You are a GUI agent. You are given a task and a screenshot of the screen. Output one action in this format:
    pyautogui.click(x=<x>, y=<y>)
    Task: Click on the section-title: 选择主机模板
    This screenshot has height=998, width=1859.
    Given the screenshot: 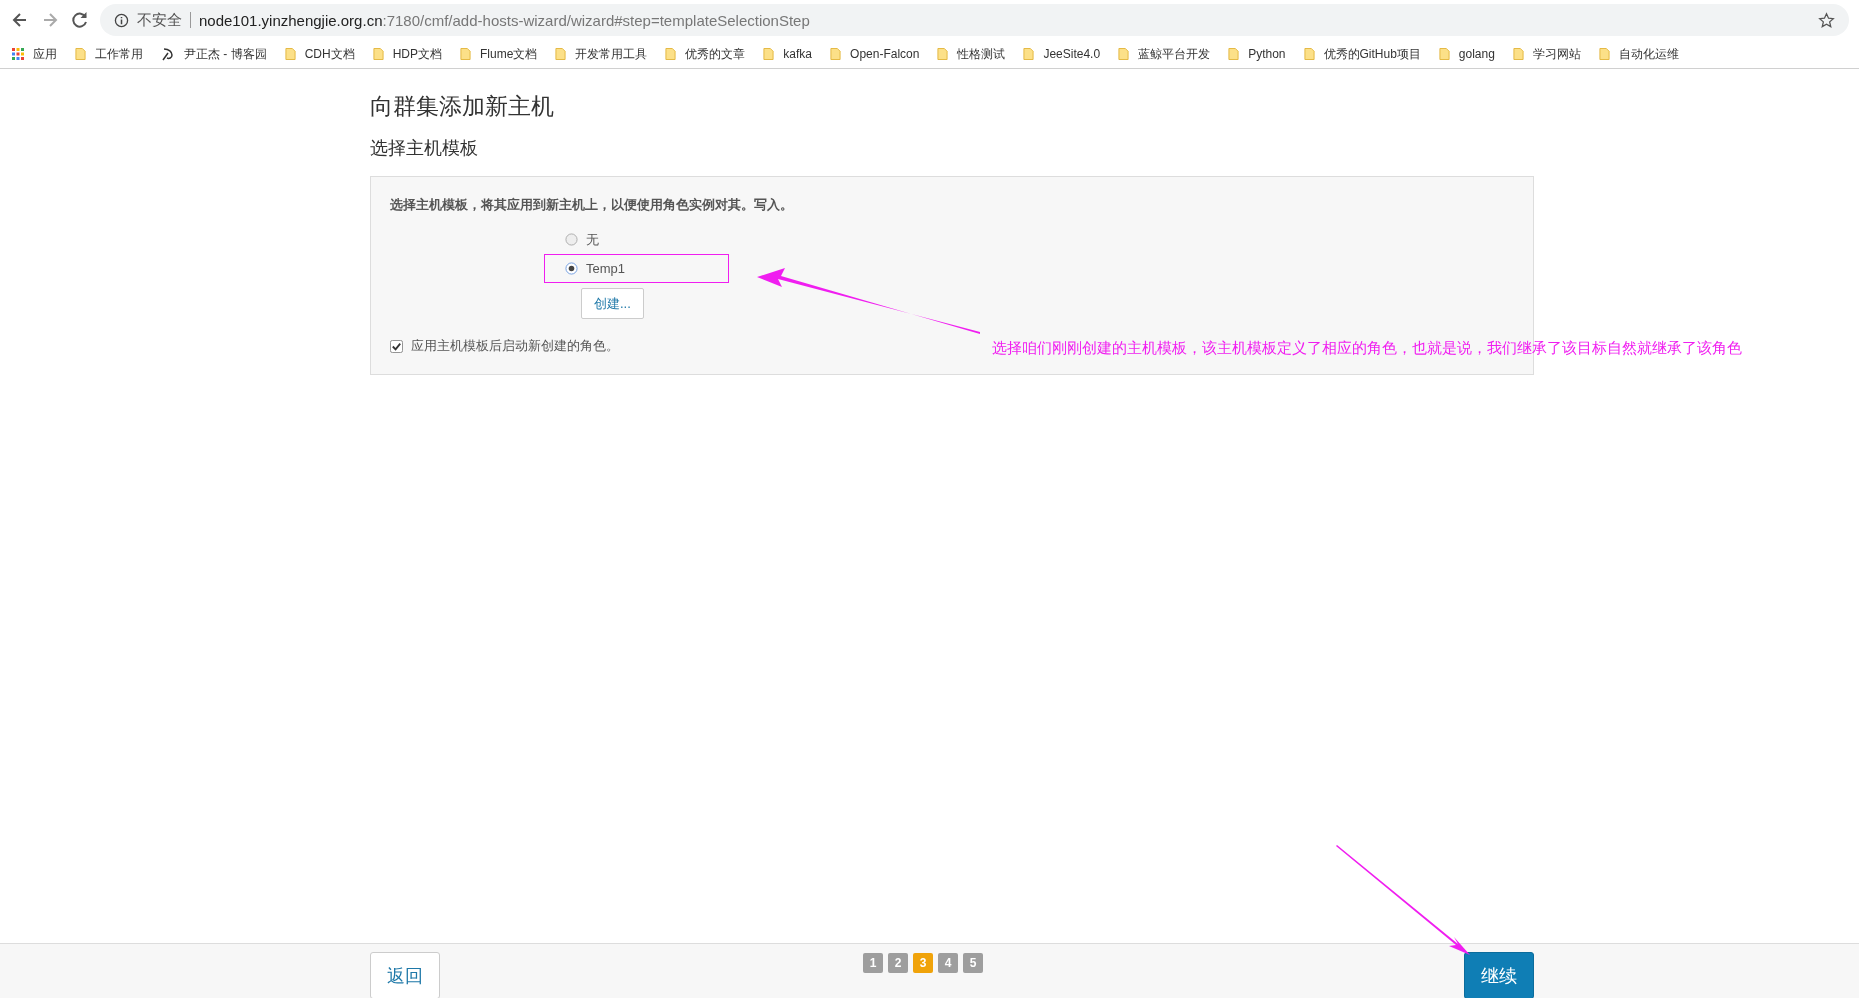 What is the action you would take?
    pyautogui.click(x=424, y=148)
    